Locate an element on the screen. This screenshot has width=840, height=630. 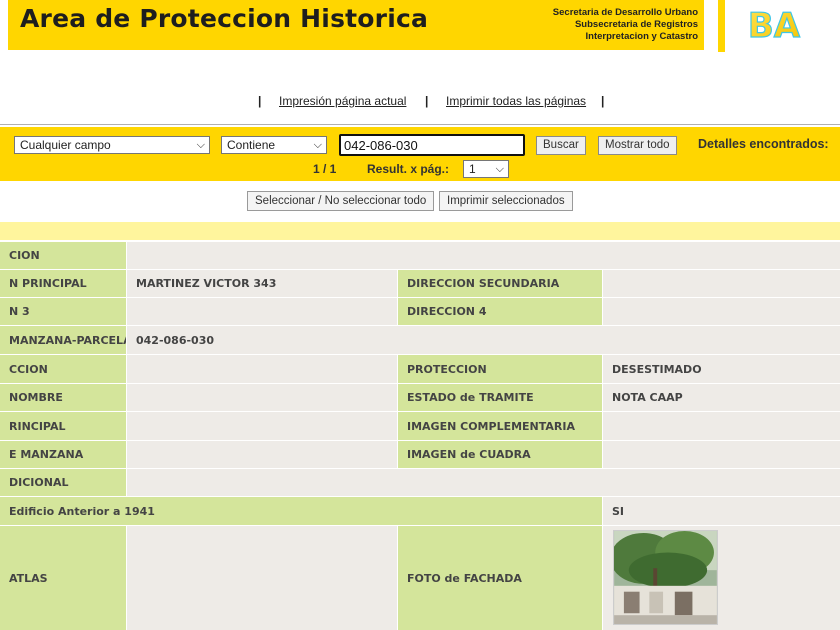
page-title: Area de Proteccion Historica is located at coordinates (224, 18).